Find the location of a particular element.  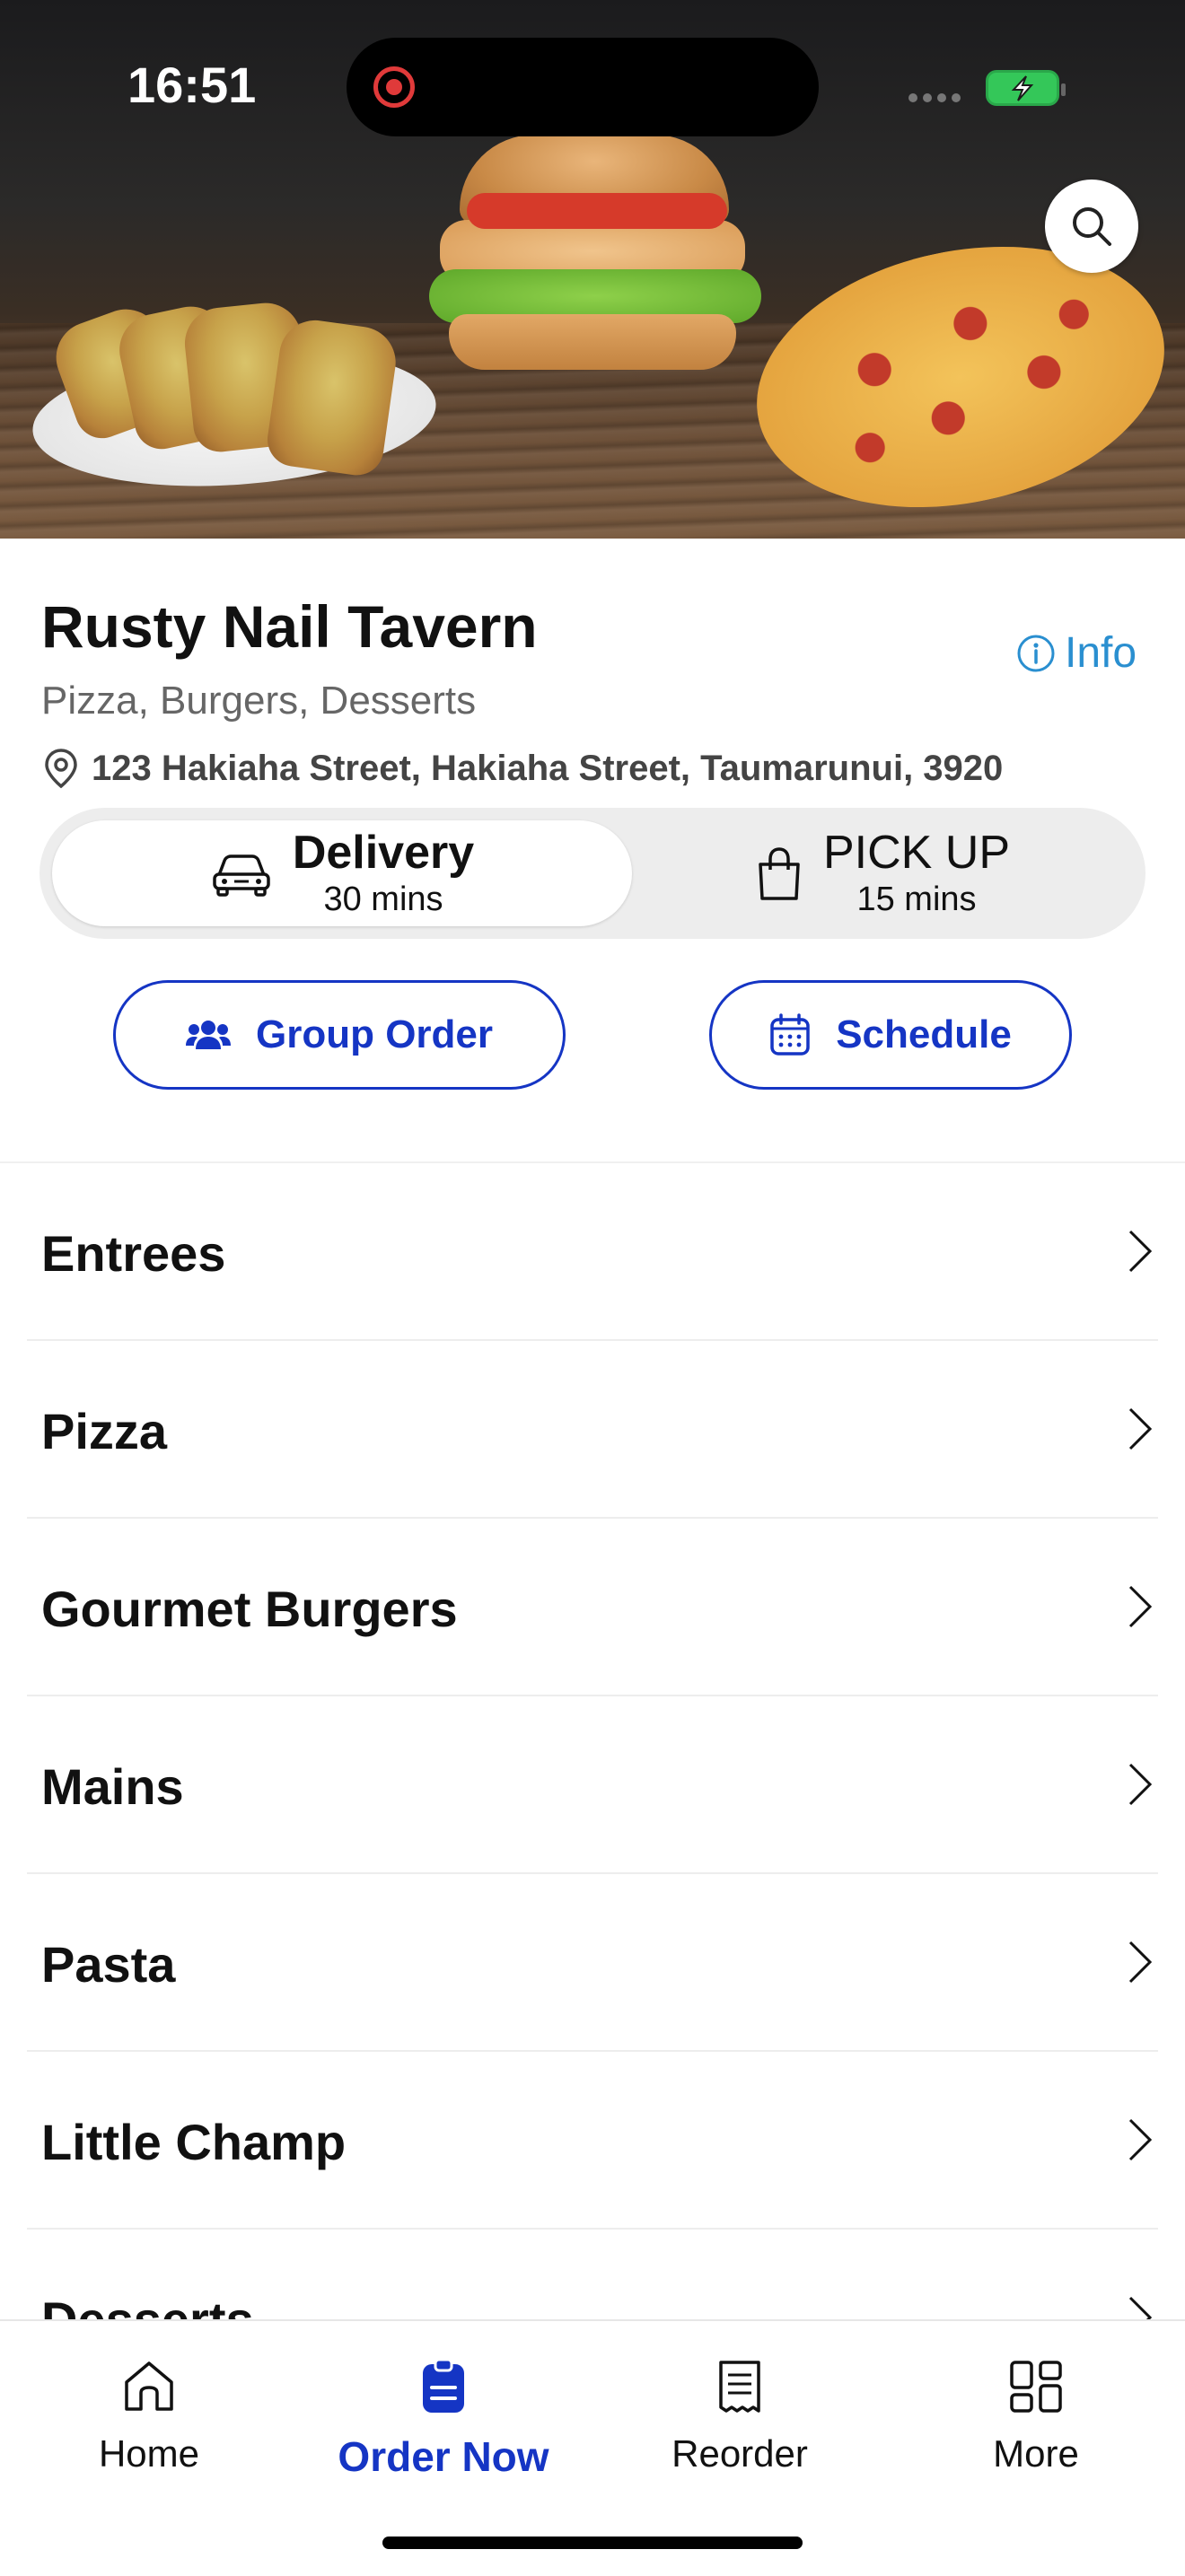

tab-order-now: Order Now is located at coordinates (443, 2419).